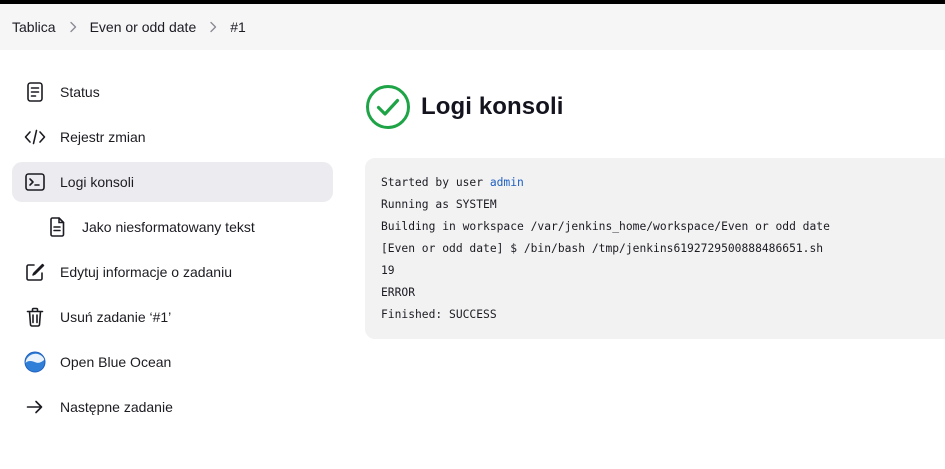 This screenshot has height=469, width=945. Describe the element at coordinates (35, 137) in the screenshot. I see `code-icon` at that location.